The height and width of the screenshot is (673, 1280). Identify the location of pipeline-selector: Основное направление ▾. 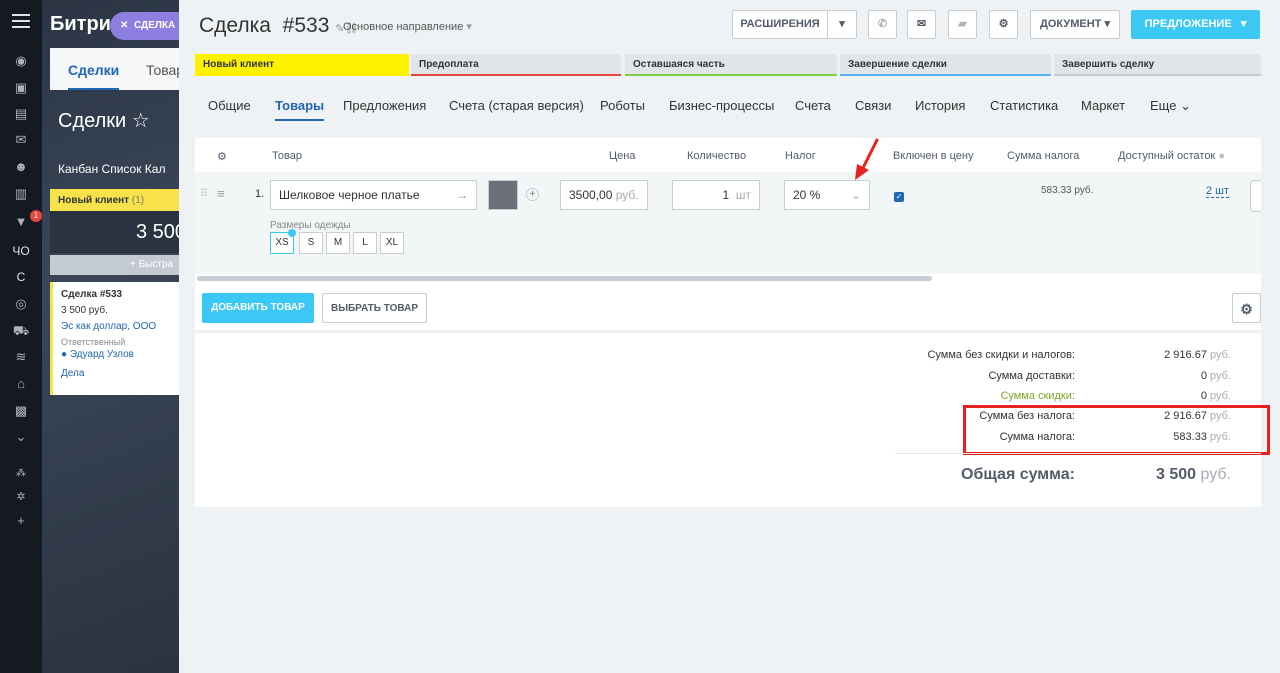
(407, 26).